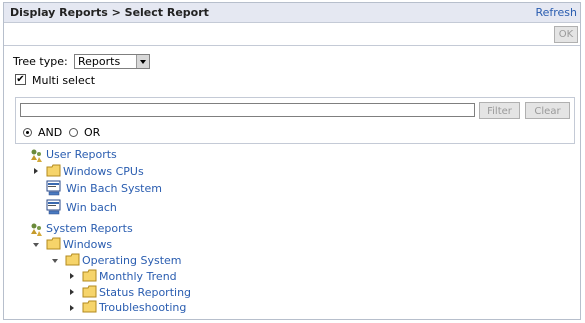  I want to click on tree-item-system-reports: System Reports, so click(89, 229).